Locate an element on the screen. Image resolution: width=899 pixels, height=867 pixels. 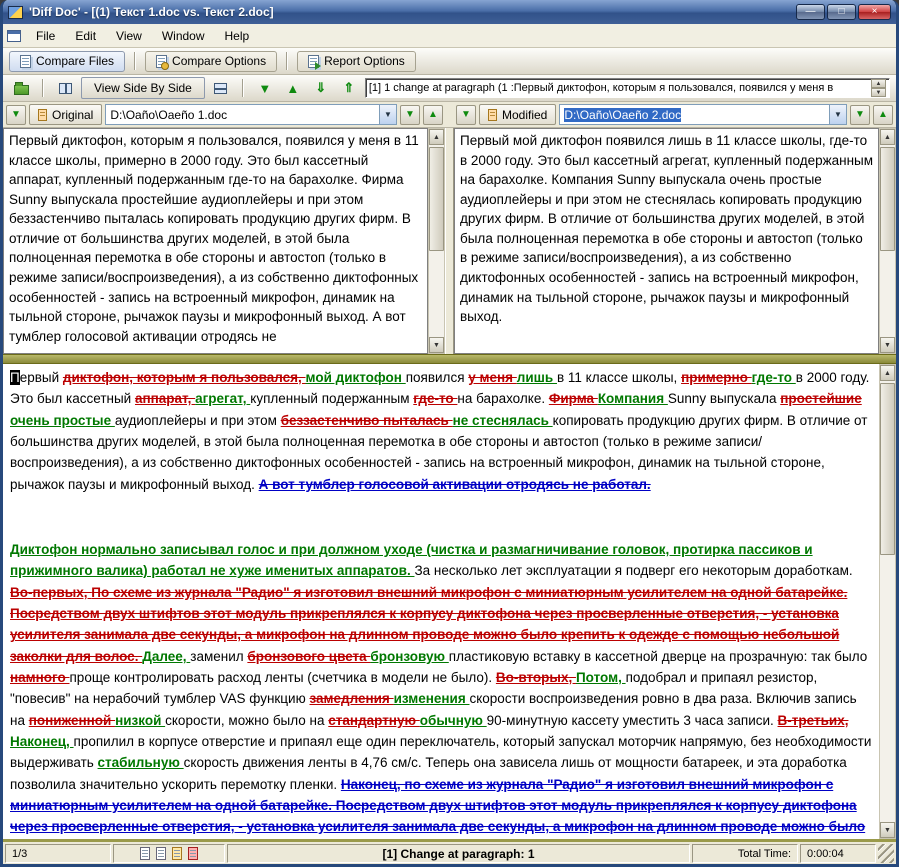
minimize-button: — is located at coordinates (810, 12).